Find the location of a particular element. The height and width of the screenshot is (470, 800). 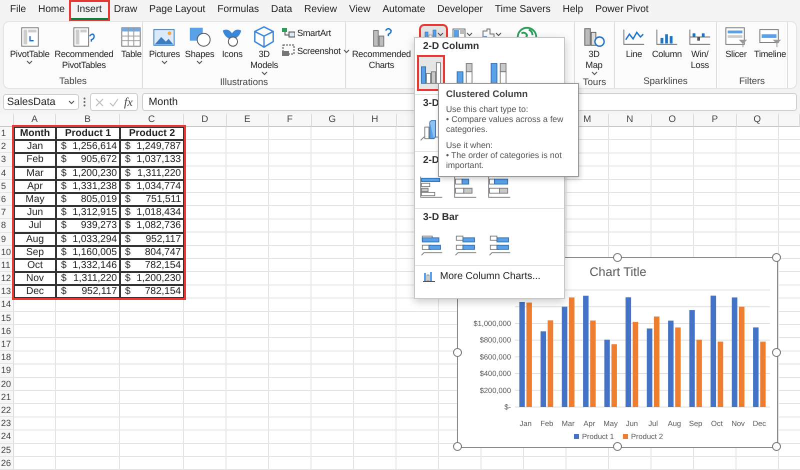

cell-value: 1,037,133 is located at coordinates (158, 160).